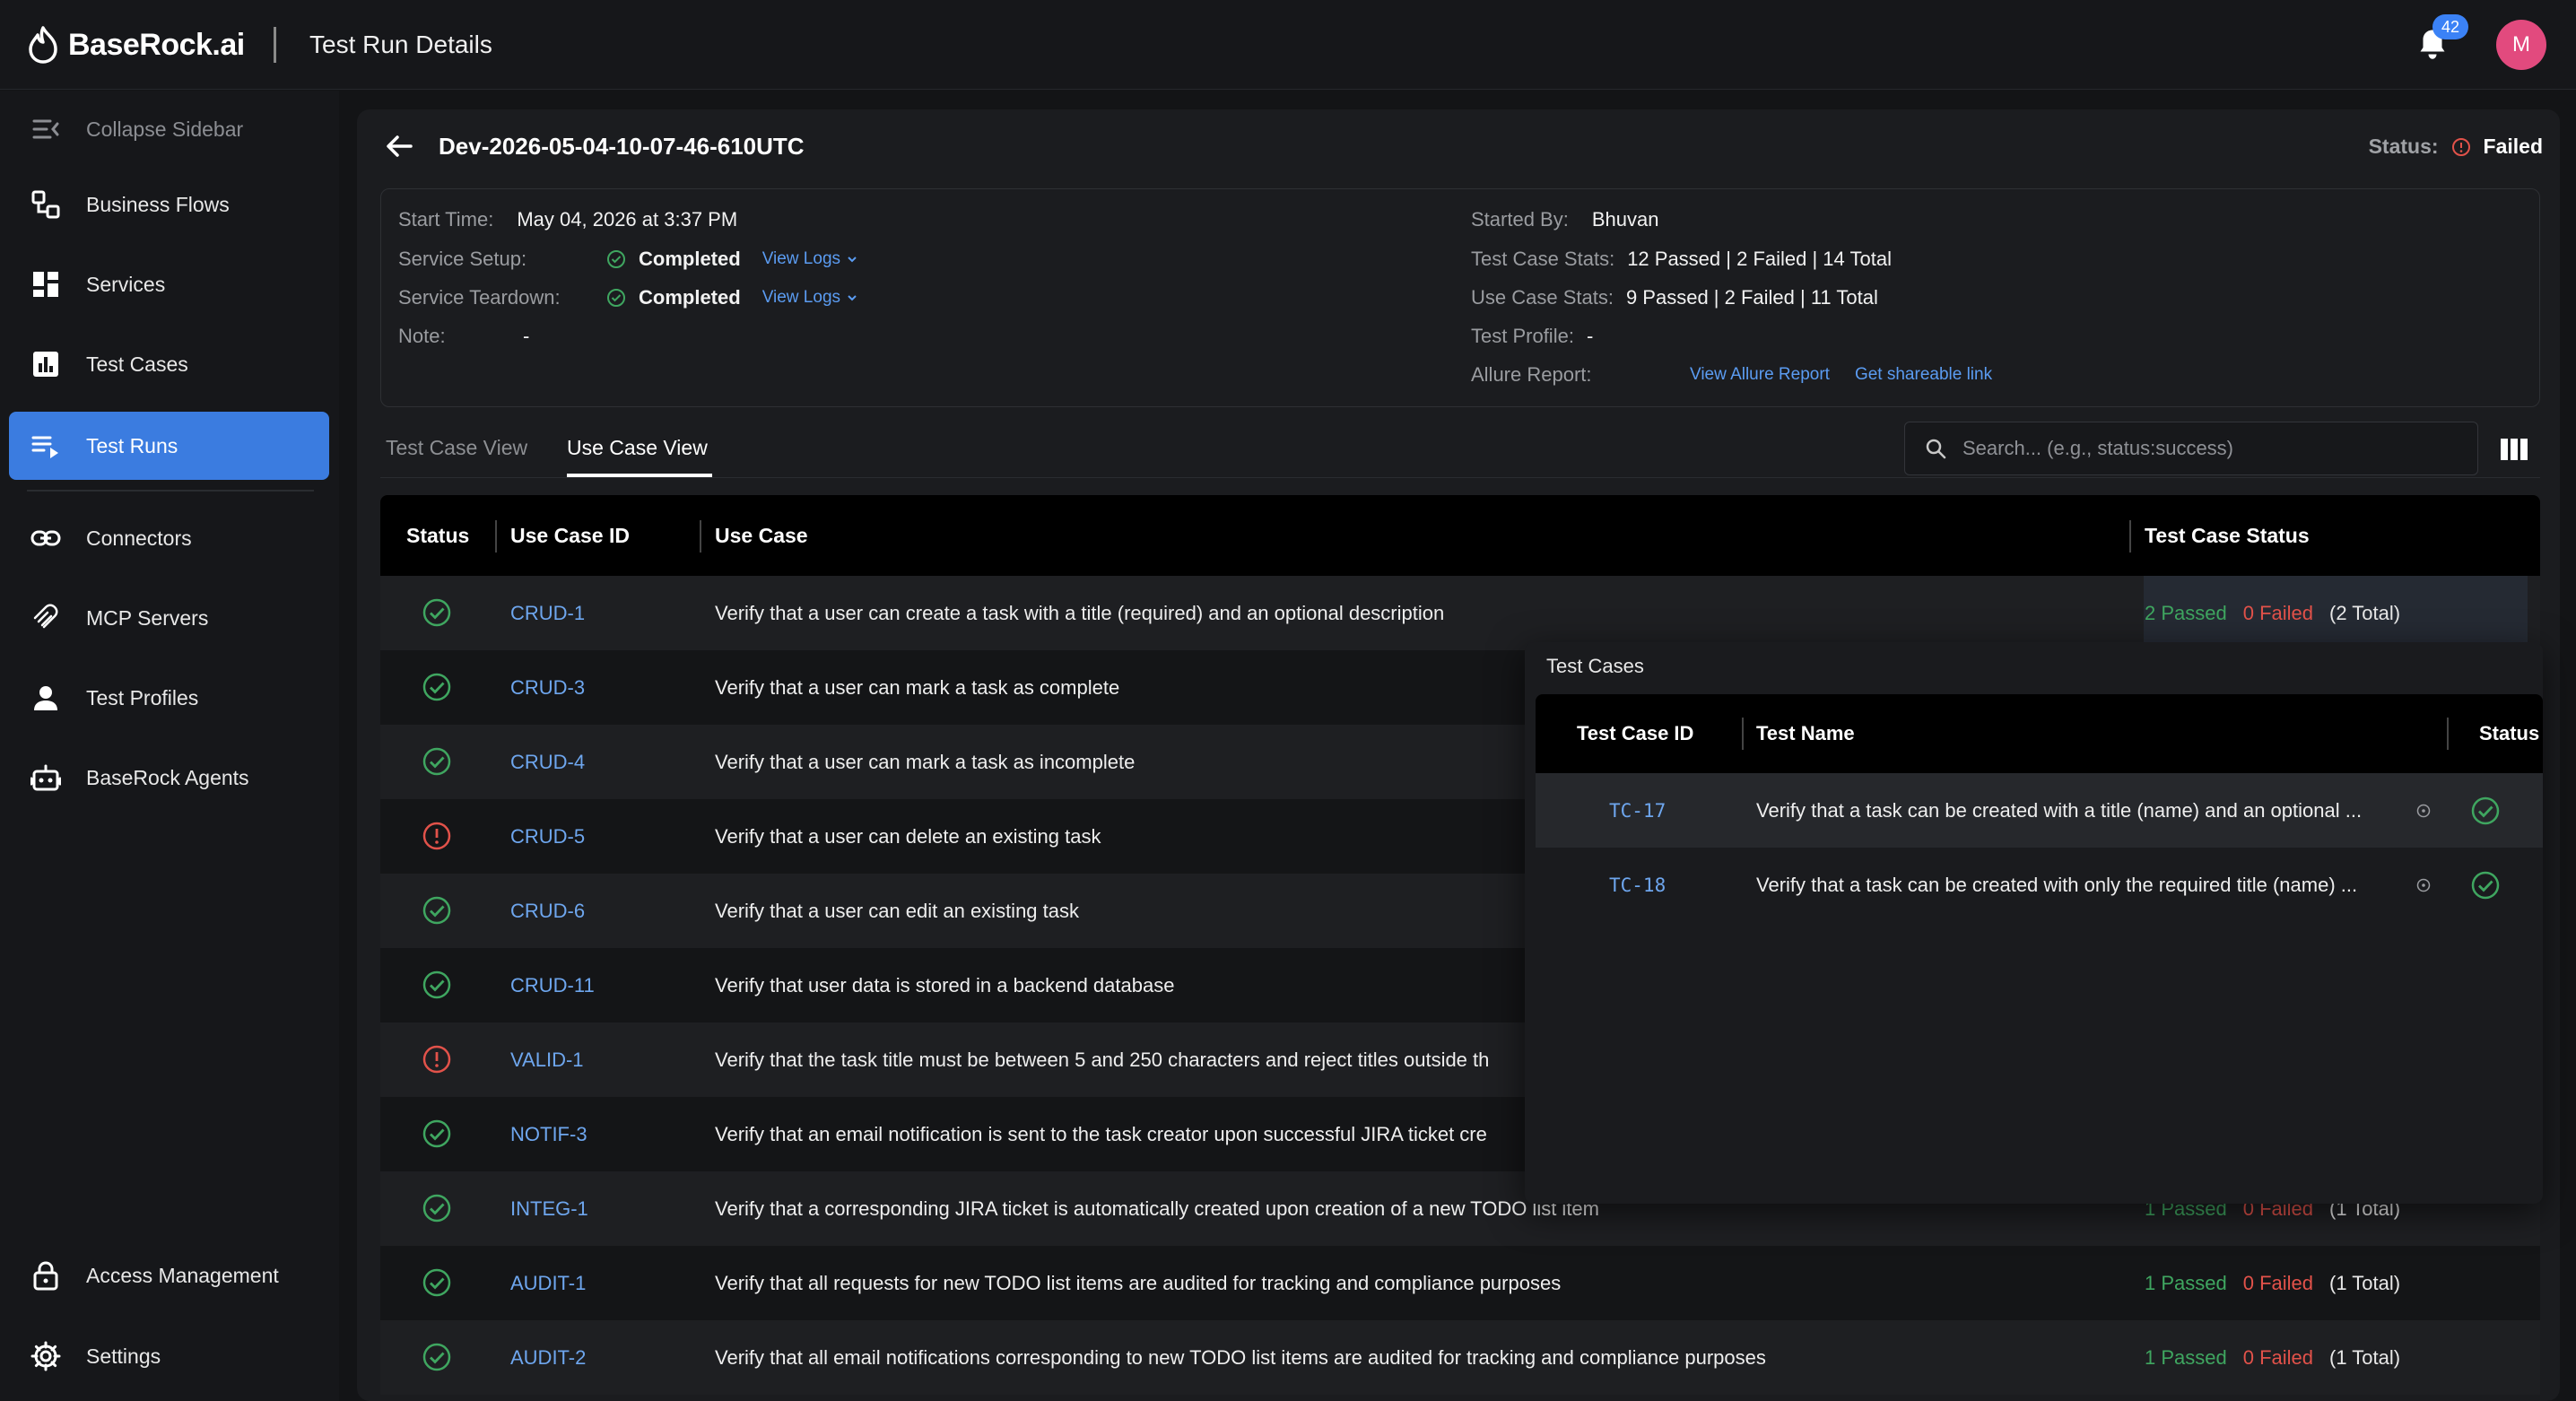 This screenshot has width=2576, height=1401. I want to click on robot-icon, so click(45, 777).